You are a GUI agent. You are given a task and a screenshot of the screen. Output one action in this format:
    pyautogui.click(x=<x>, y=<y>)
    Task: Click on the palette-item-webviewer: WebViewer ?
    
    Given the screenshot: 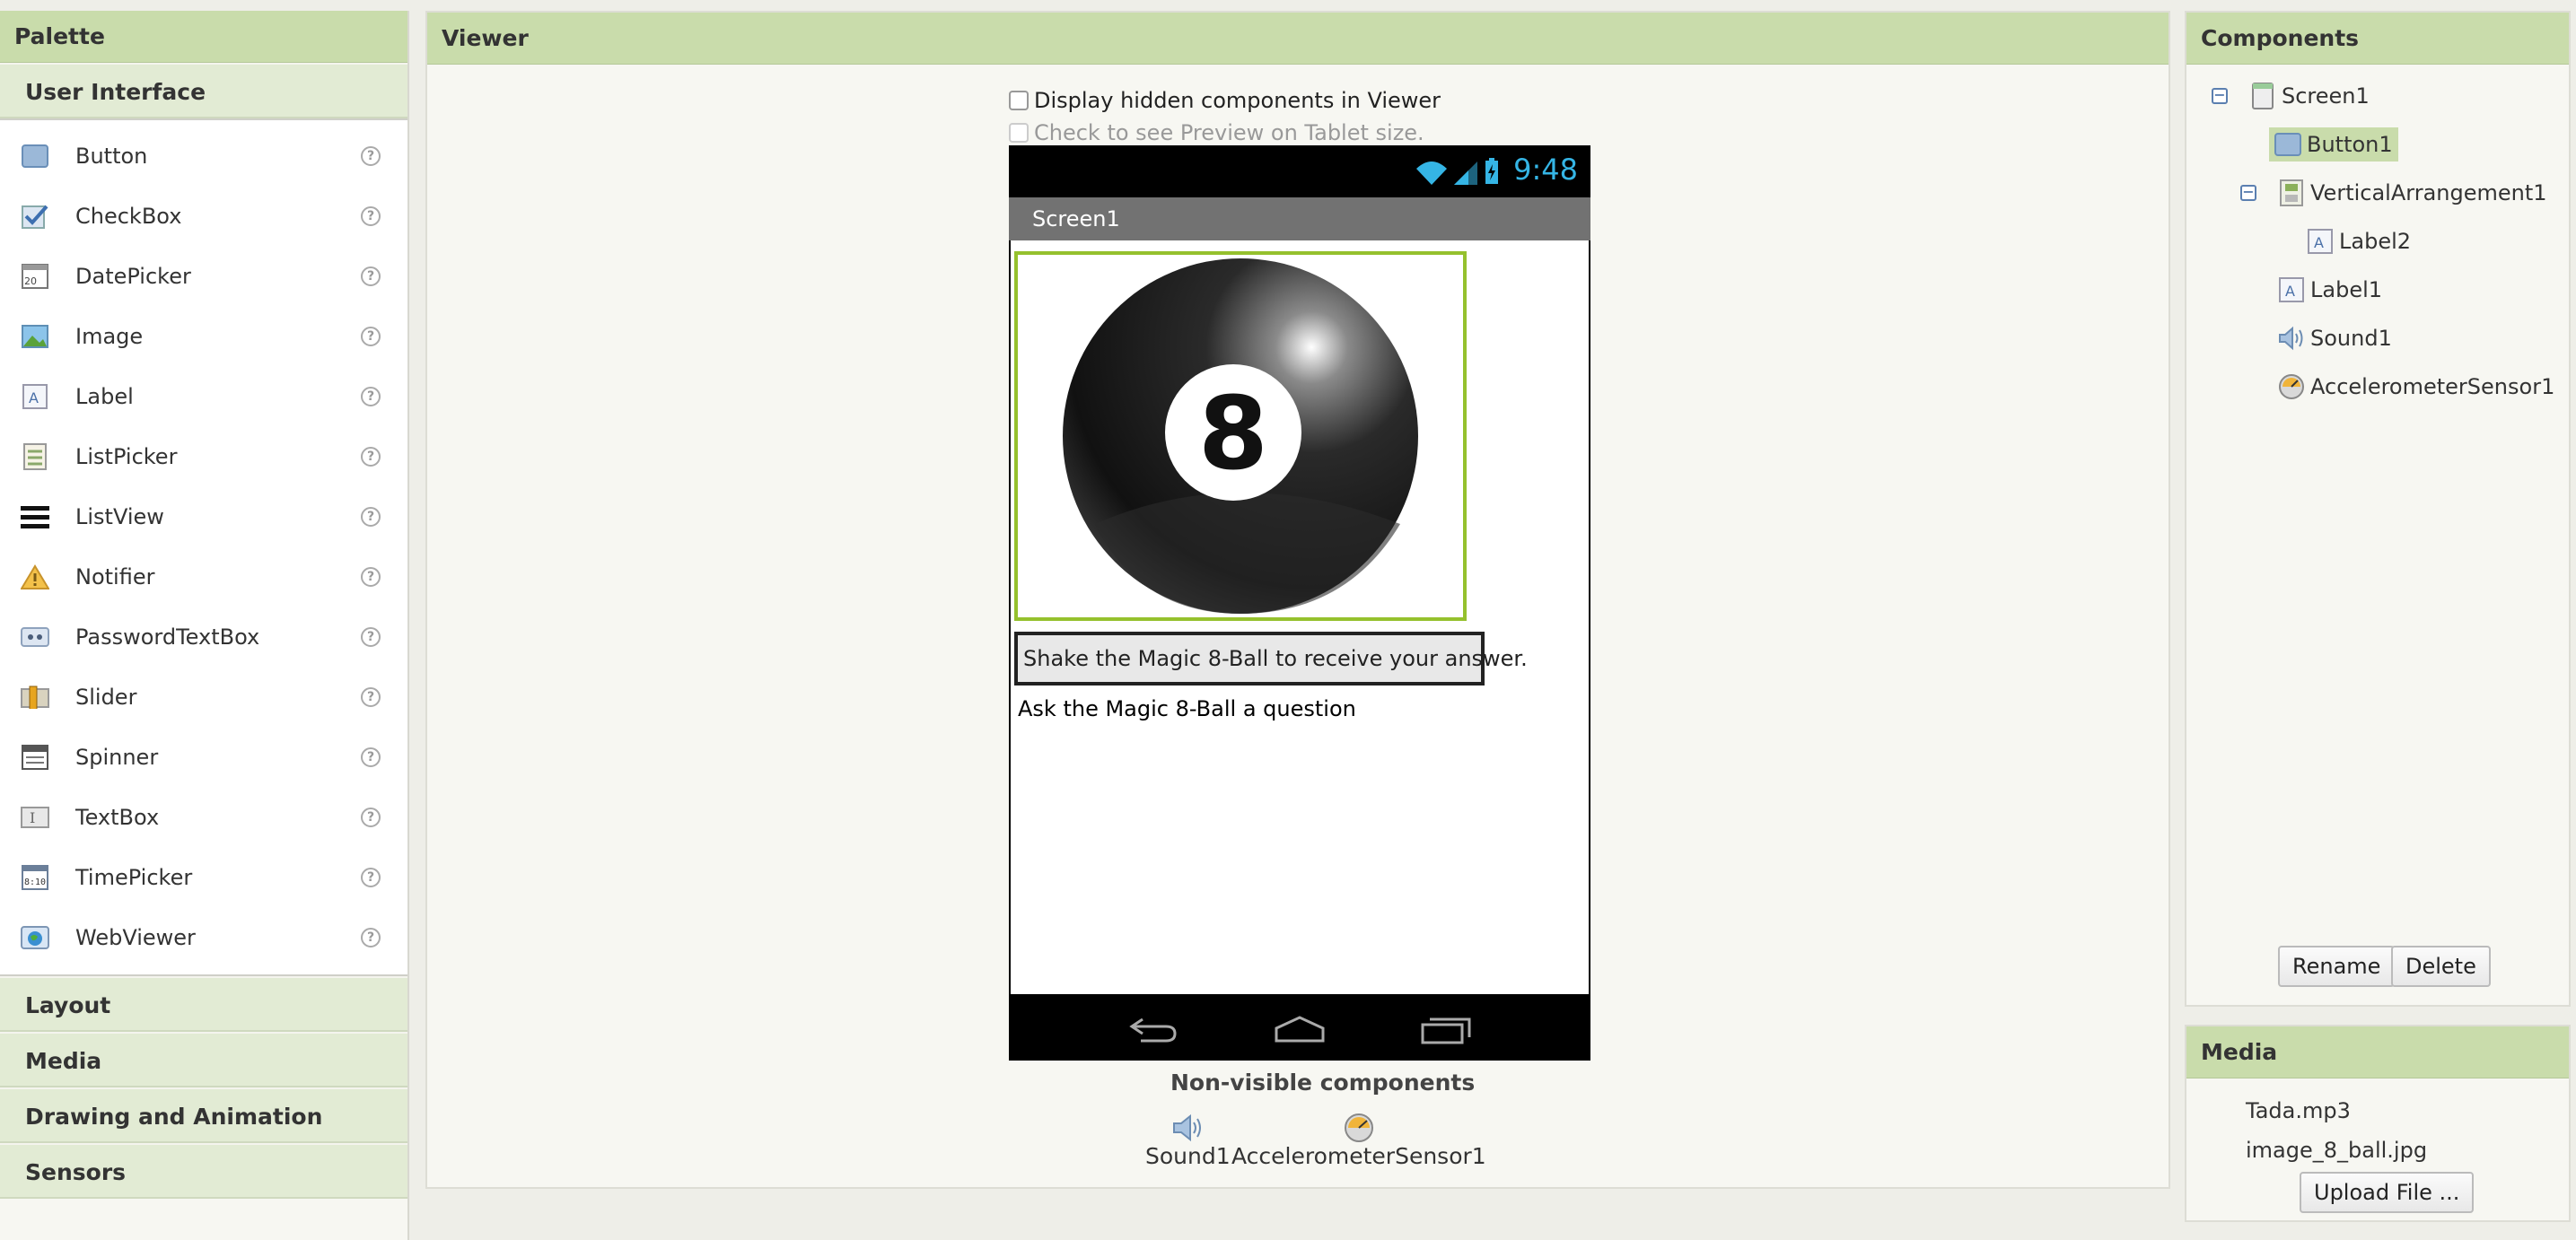 What is the action you would take?
    pyautogui.click(x=203, y=937)
    